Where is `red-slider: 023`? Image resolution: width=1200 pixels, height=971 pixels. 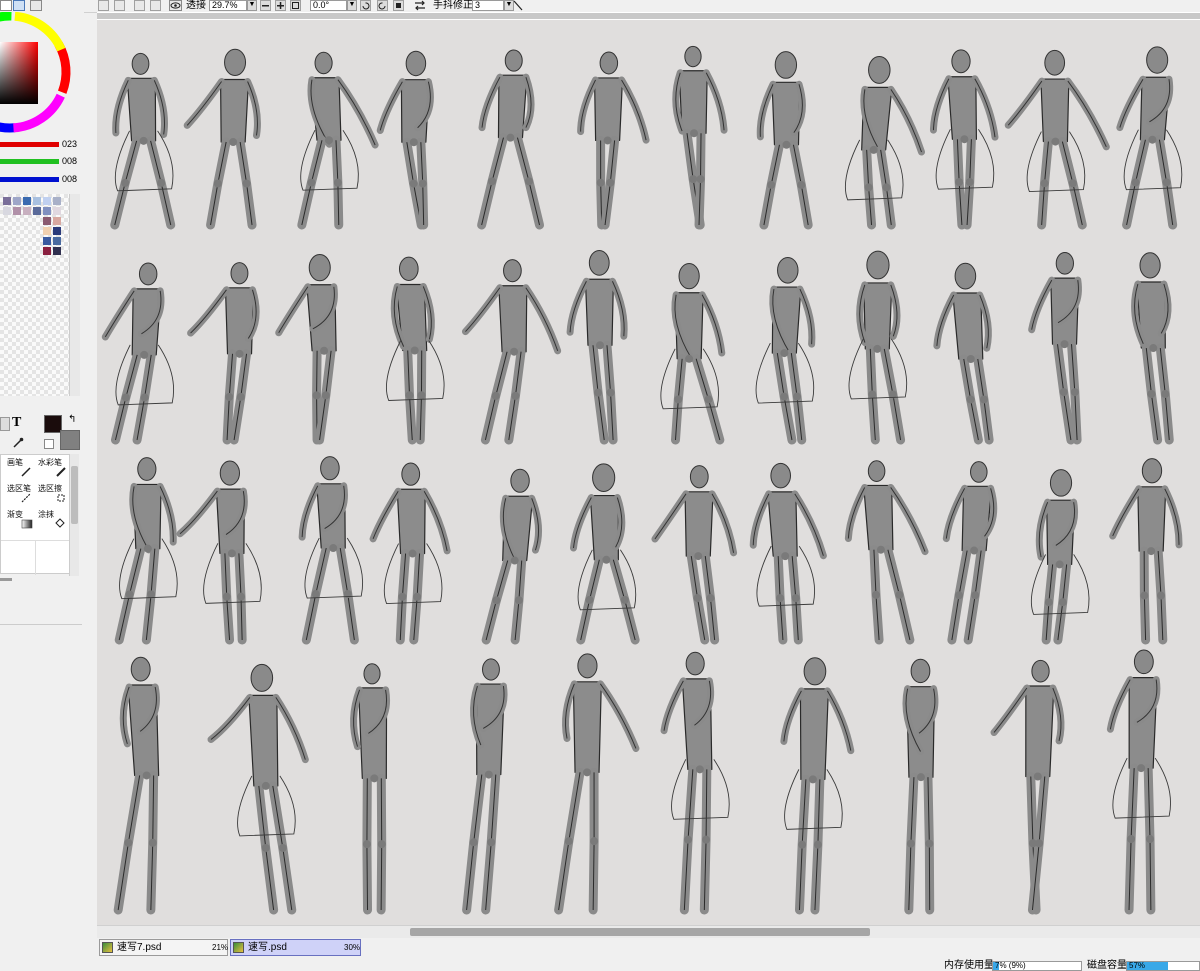 red-slider: 023 is located at coordinates (42, 145).